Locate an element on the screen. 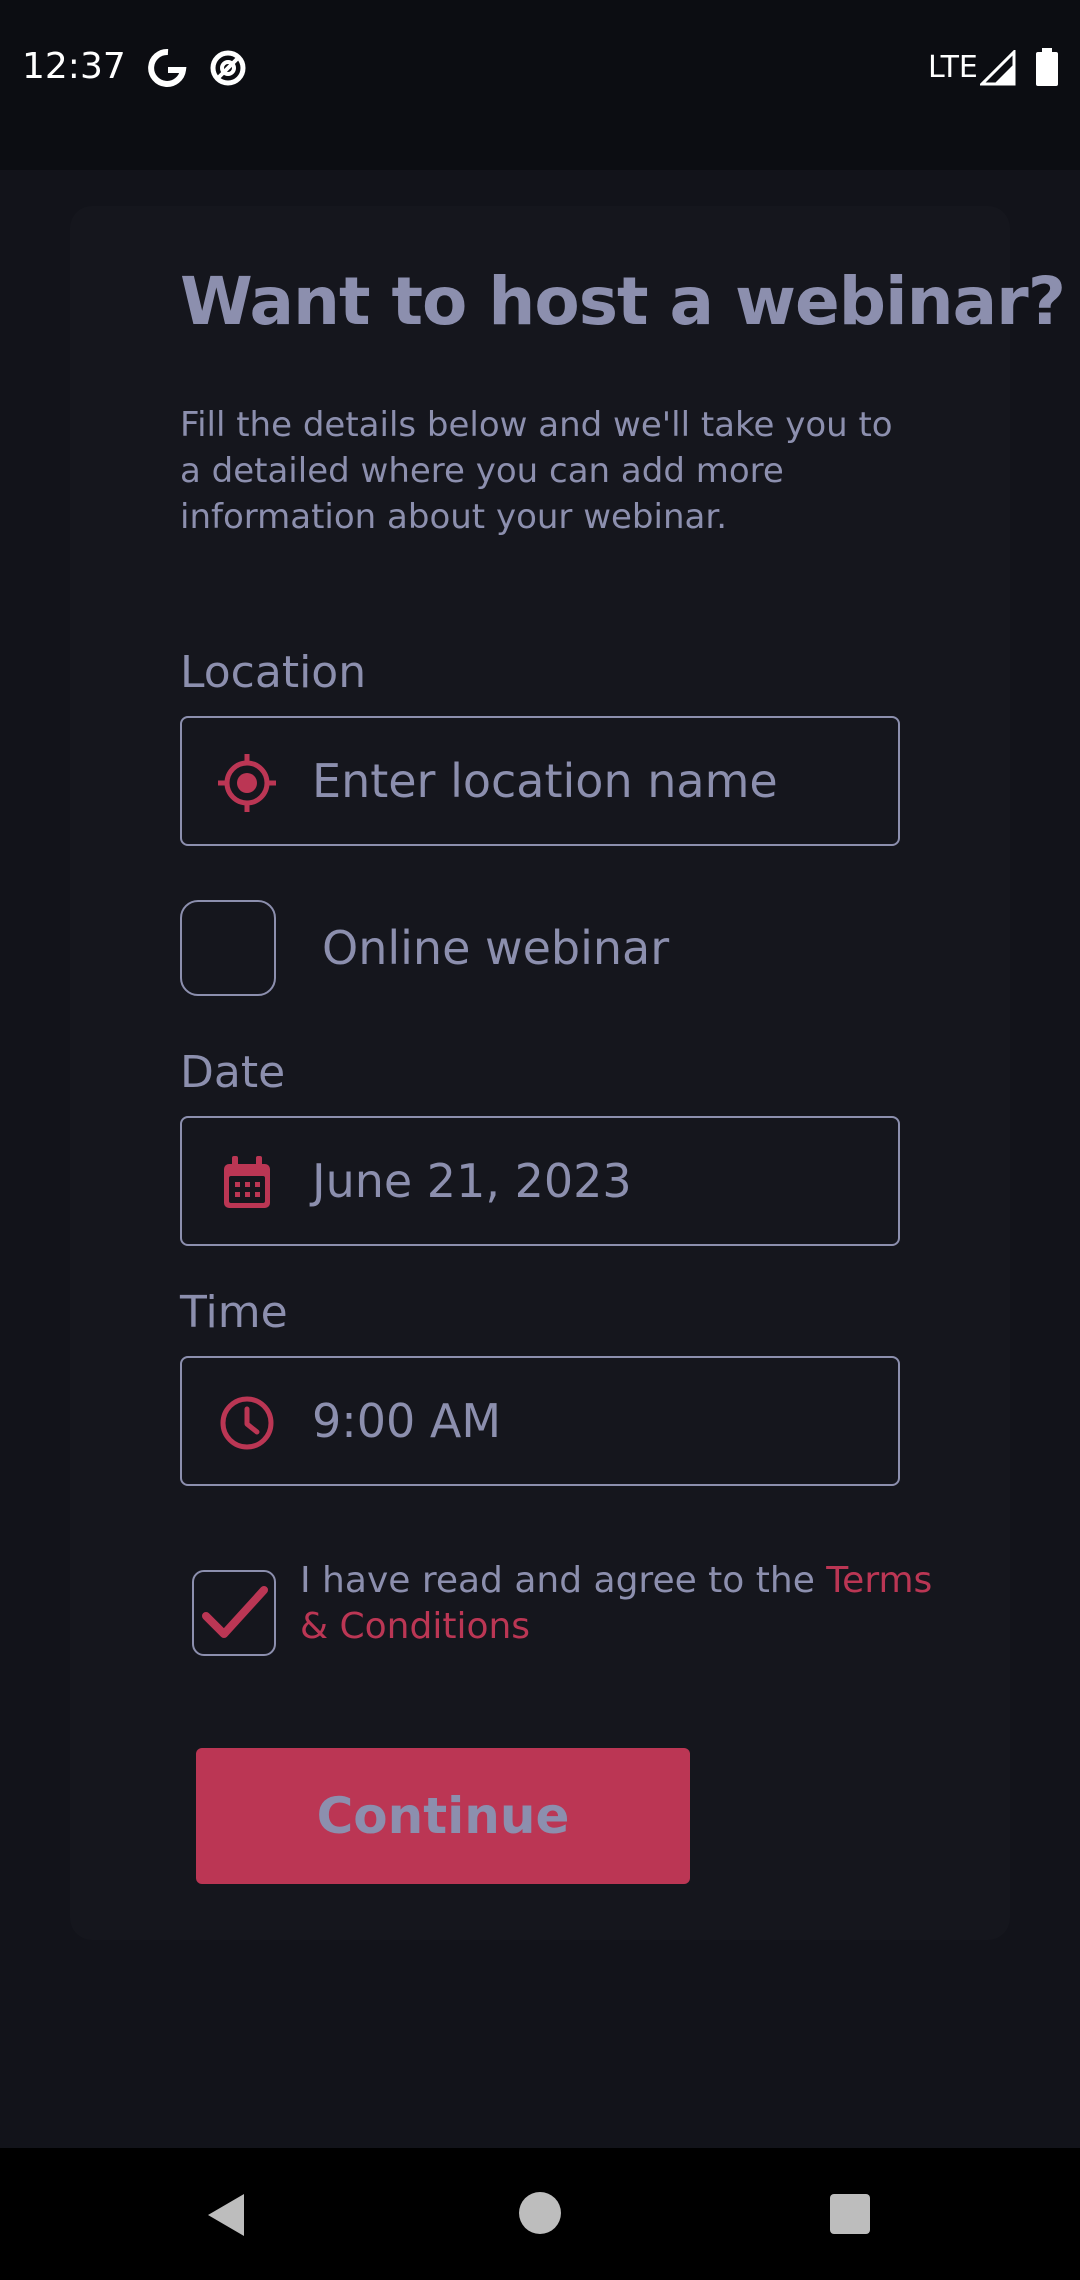 Image resolution: width=1080 pixels, height=2280 pixels. location-input: Enter location name is located at coordinates (540, 781).